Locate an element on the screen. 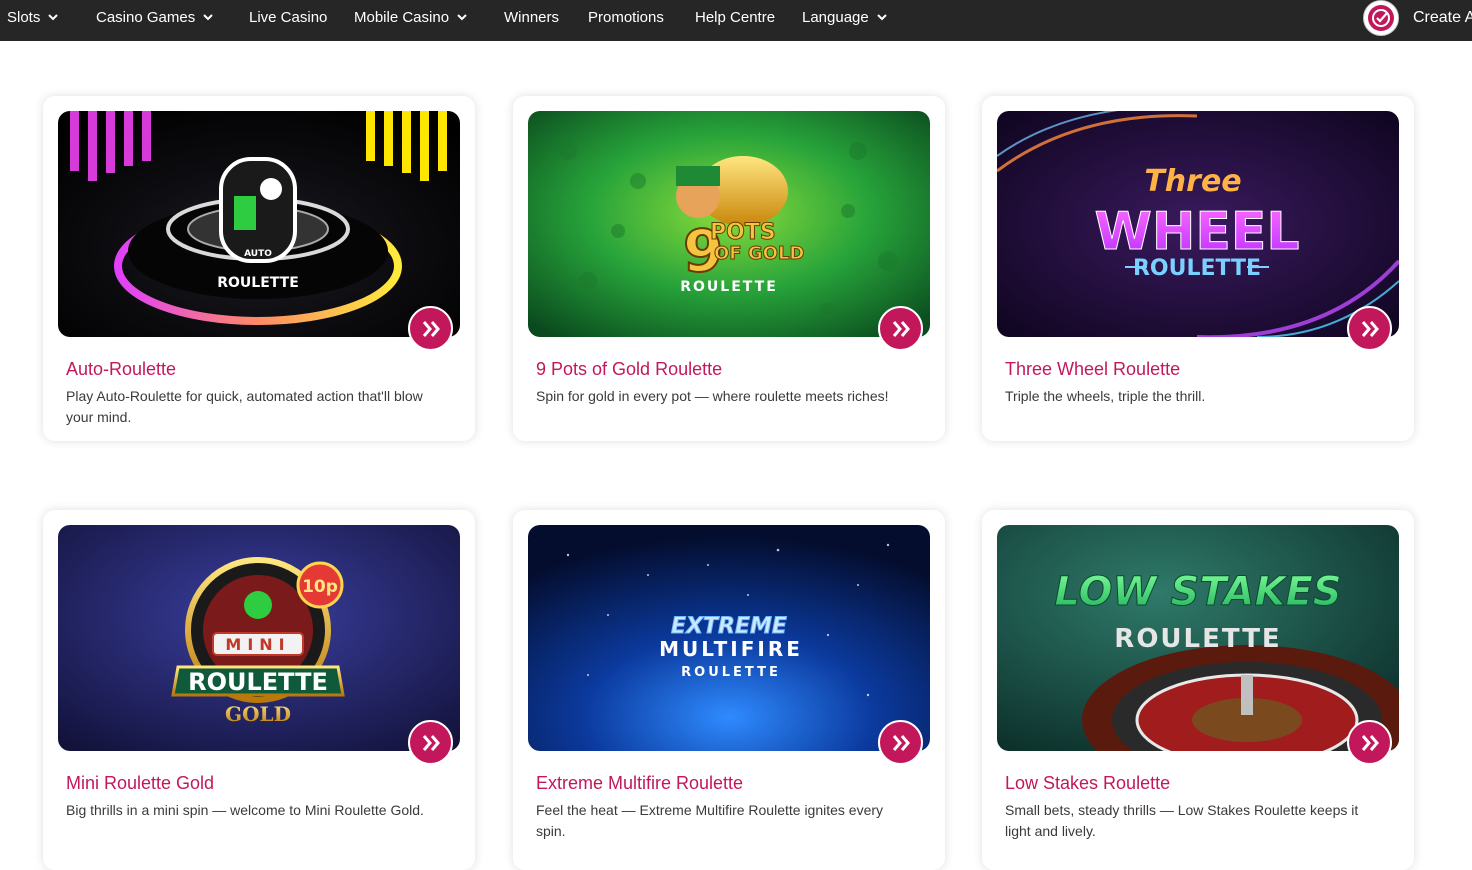  game-title: Auto-Roulette is located at coordinates (121, 369).